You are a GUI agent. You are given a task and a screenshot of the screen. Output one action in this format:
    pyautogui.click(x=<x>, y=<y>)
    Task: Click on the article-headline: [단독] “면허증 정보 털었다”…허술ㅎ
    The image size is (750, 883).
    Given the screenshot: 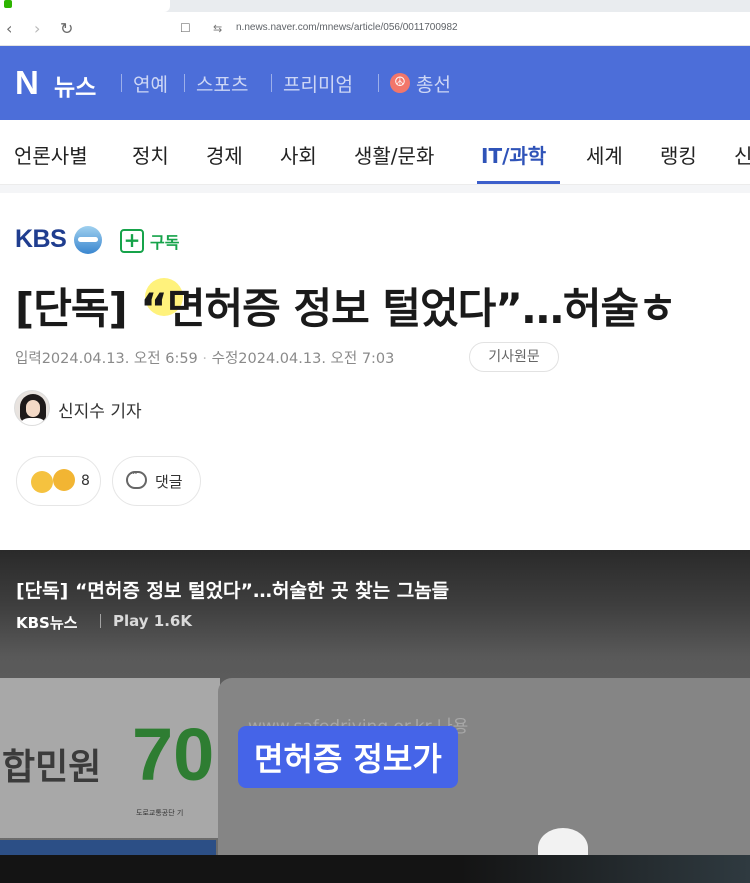 What is the action you would take?
    pyautogui.click(x=346, y=308)
    